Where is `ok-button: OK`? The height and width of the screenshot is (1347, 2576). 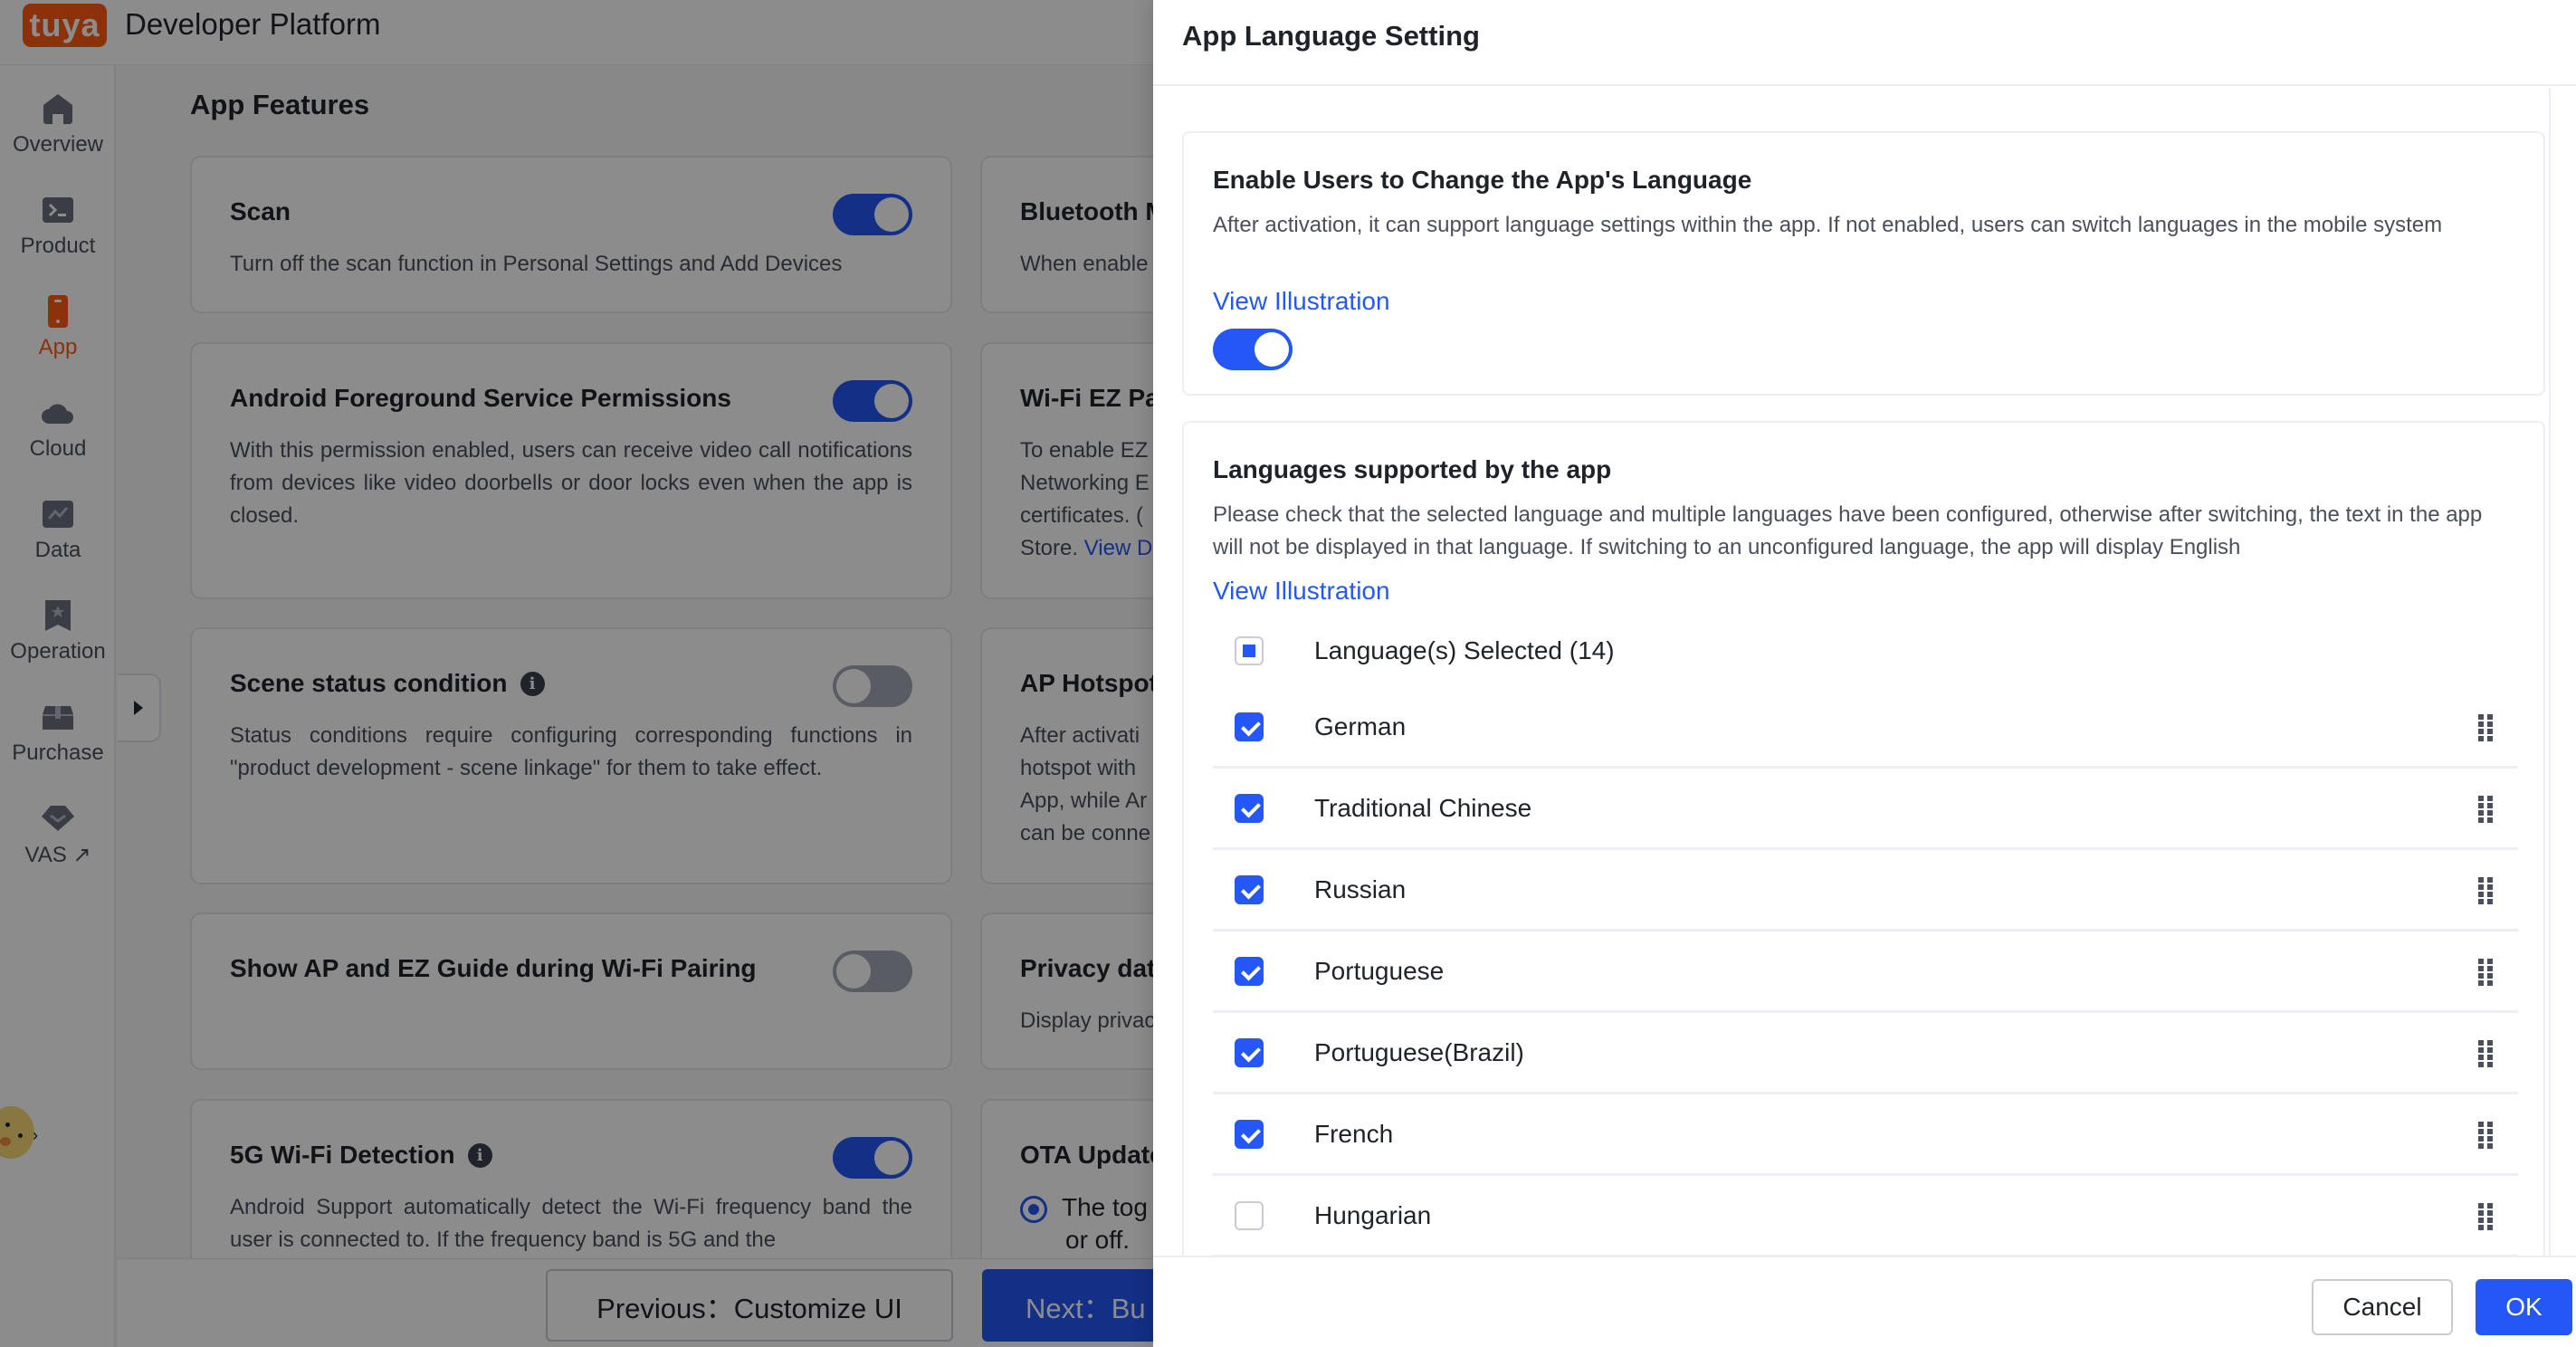 ok-button: OK is located at coordinates (2524, 1307).